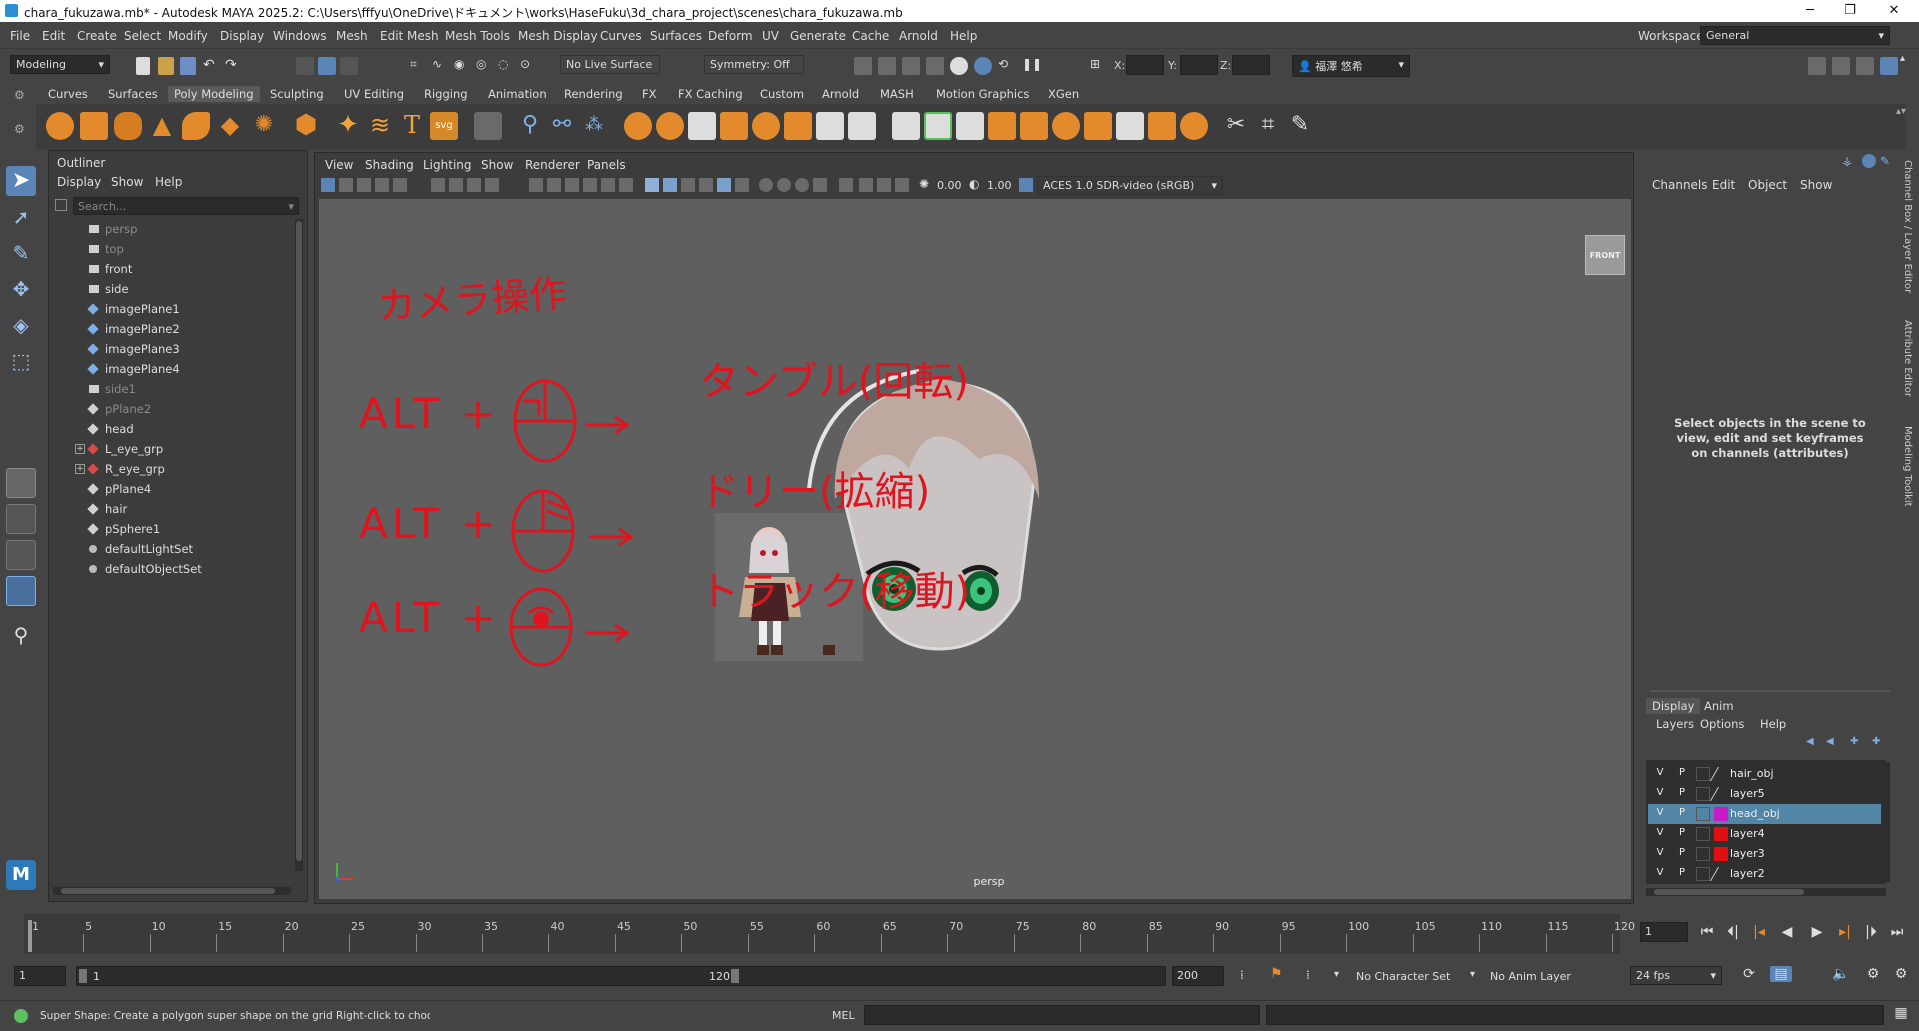  I want to click on outliner-menu-show: Show, so click(127, 182).